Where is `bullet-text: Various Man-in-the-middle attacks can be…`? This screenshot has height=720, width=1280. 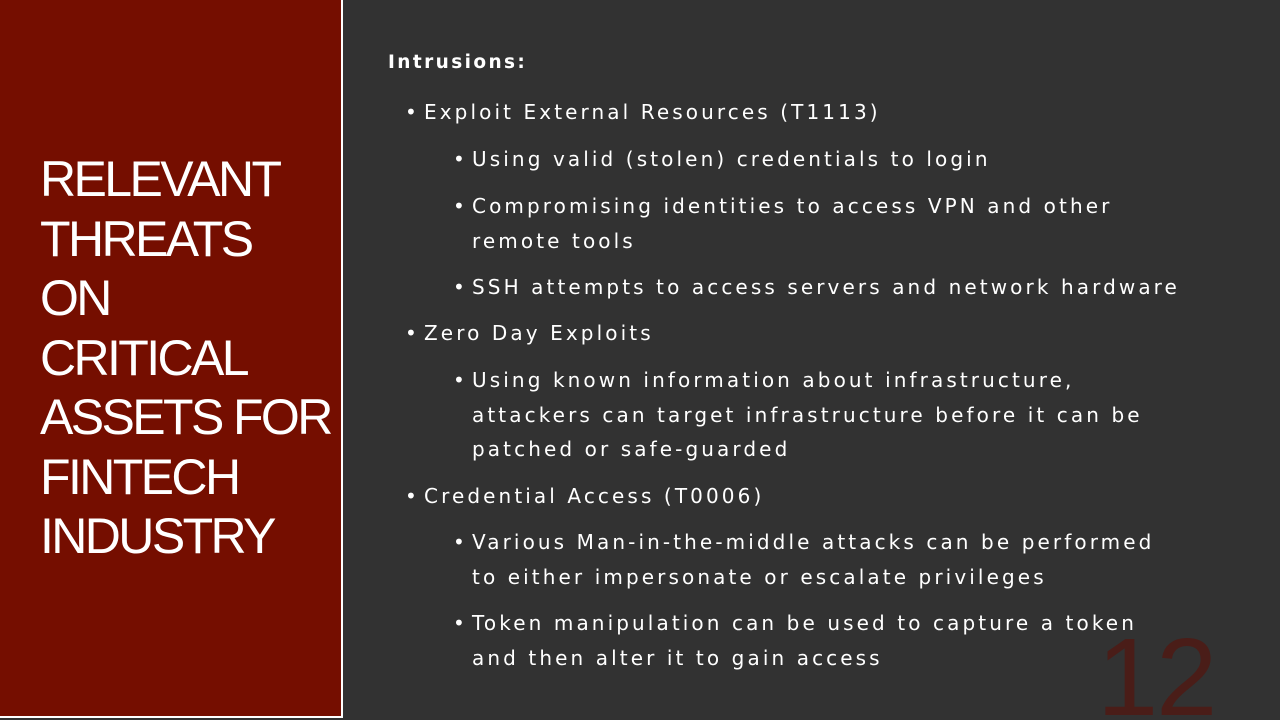 bullet-text: Various Man-in-the-middle attacks can be… is located at coordinates (813, 542).